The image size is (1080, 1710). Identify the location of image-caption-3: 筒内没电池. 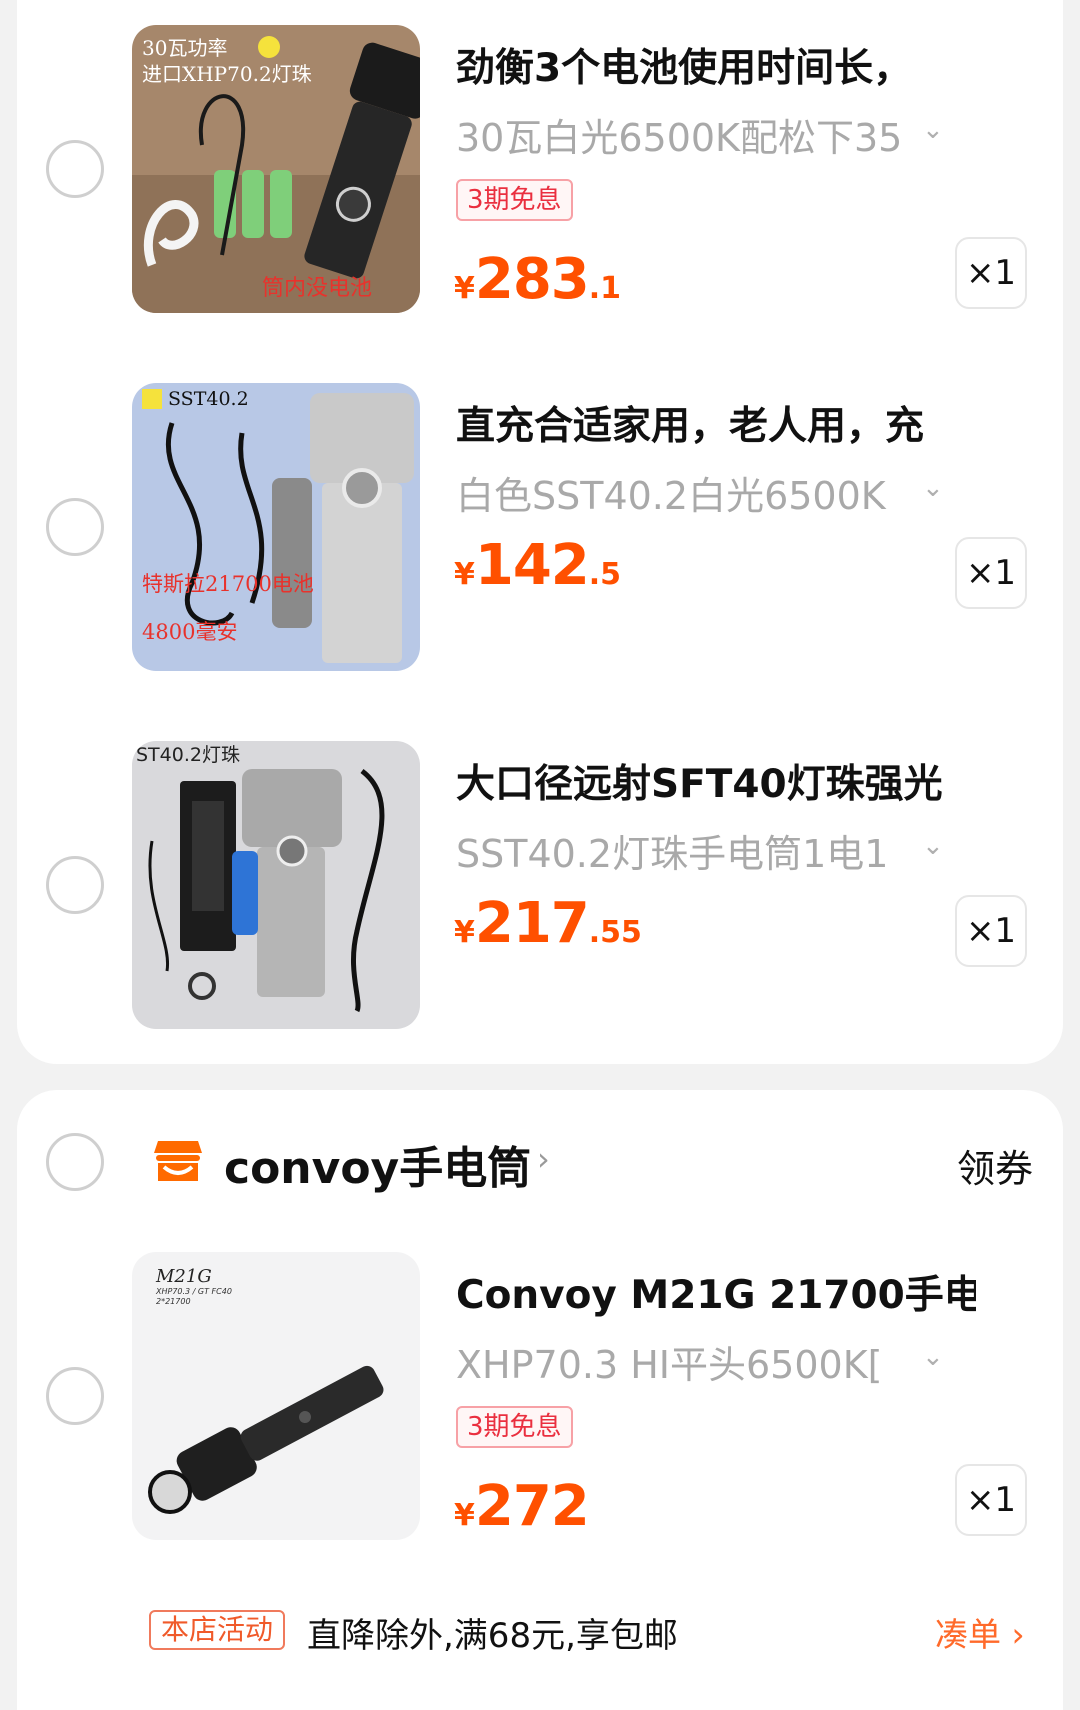
(317, 288).